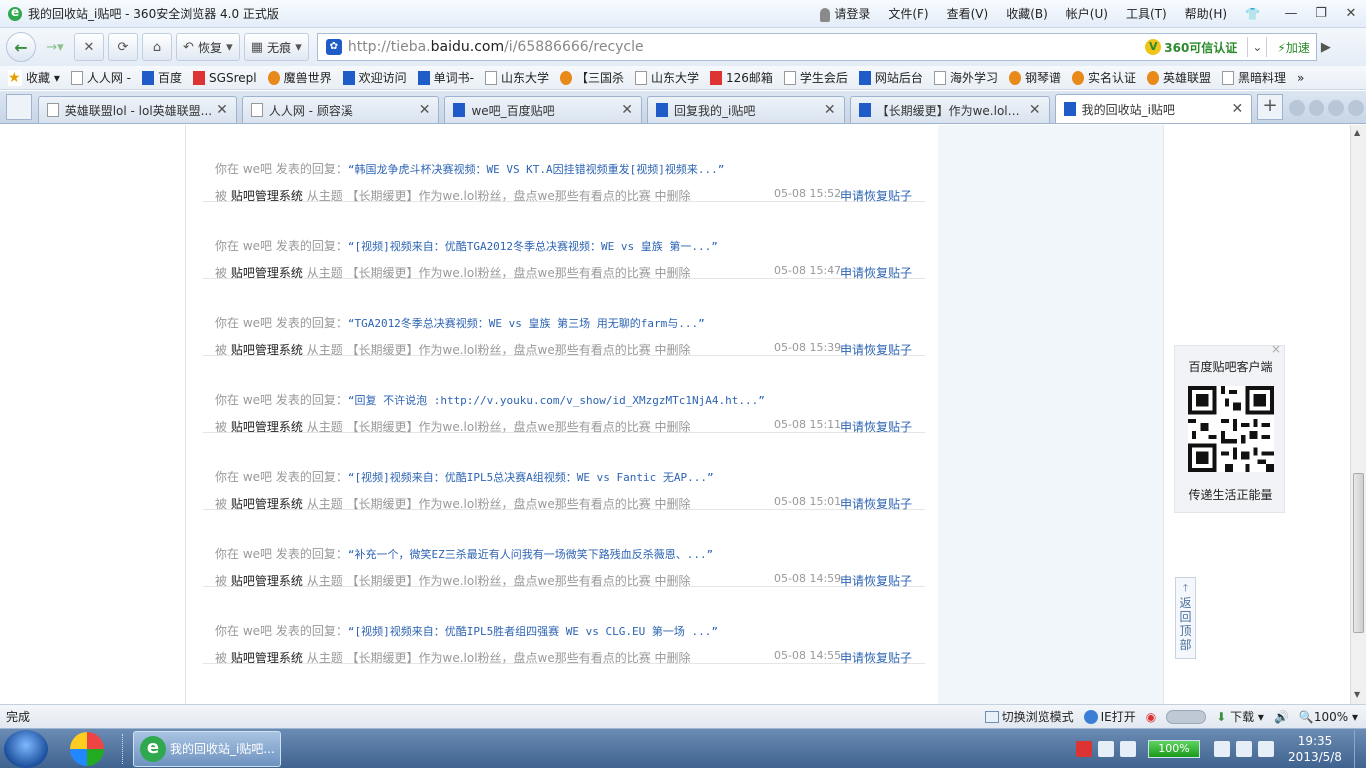 This screenshot has height=768, width=1366. What do you see at coordinates (1084, 748) in the screenshot?
I see `tray-ime-icon` at bounding box center [1084, 748].